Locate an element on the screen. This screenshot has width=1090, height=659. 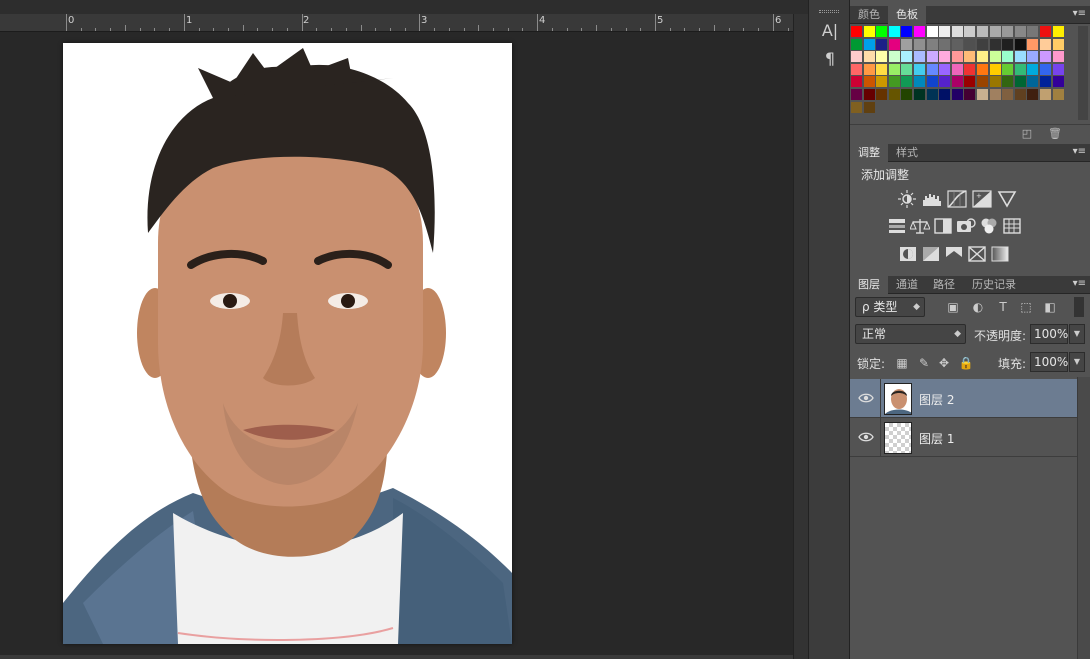
selective-color-icon is located at coordinates (977, 254).